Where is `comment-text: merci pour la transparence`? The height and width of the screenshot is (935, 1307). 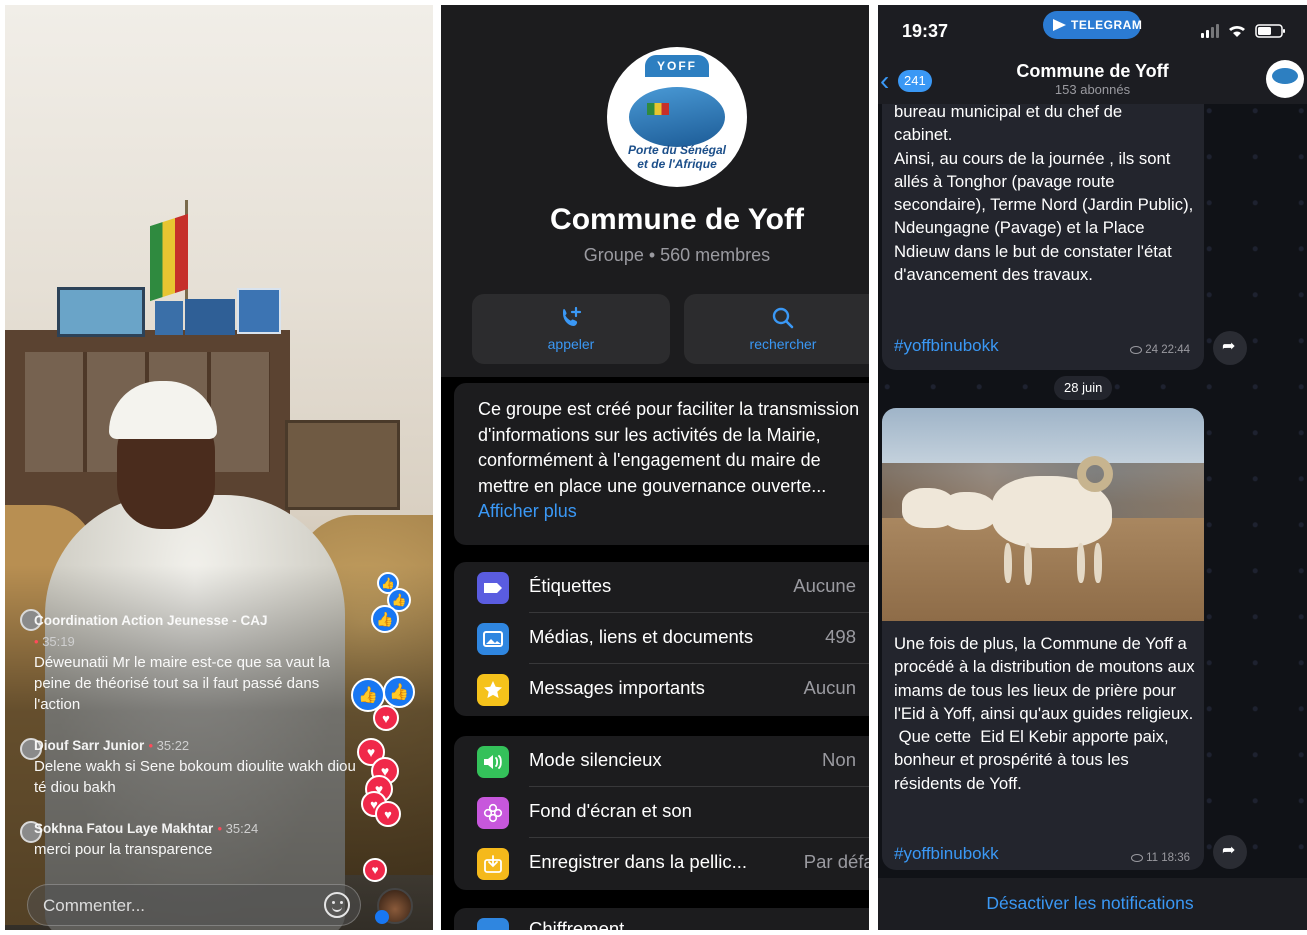
comment-text: merci pour la transparence is located at coordinates (123, 849).